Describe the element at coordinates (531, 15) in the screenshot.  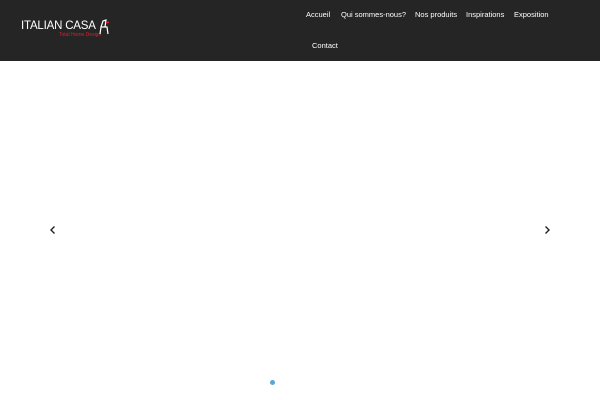
I see `nav-item-exposition: Exposition` at that location.